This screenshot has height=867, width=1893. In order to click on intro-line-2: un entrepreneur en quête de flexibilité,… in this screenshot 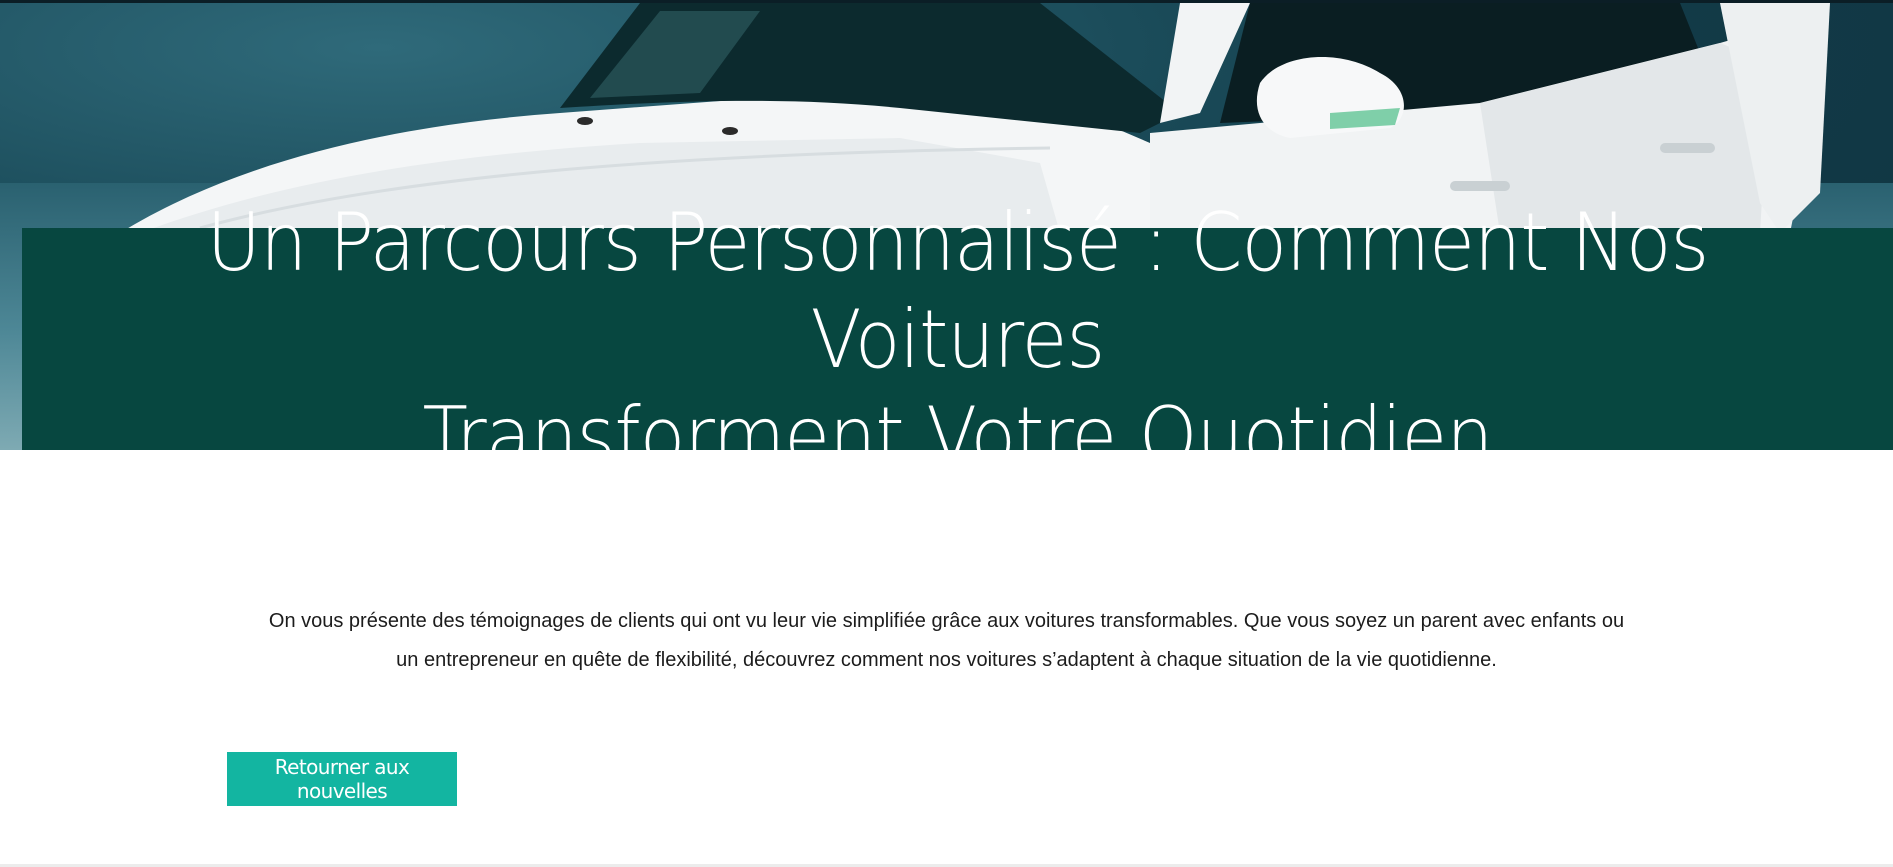, I will do `click(946, 660)`.